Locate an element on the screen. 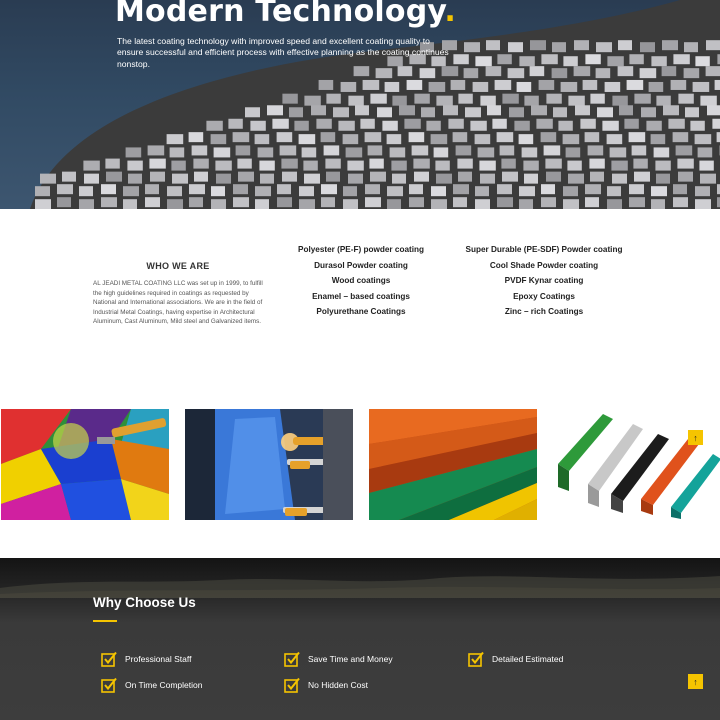 This screenshot has height=720, width=720. colored-profiles-image is located at coordinates (453, 464).